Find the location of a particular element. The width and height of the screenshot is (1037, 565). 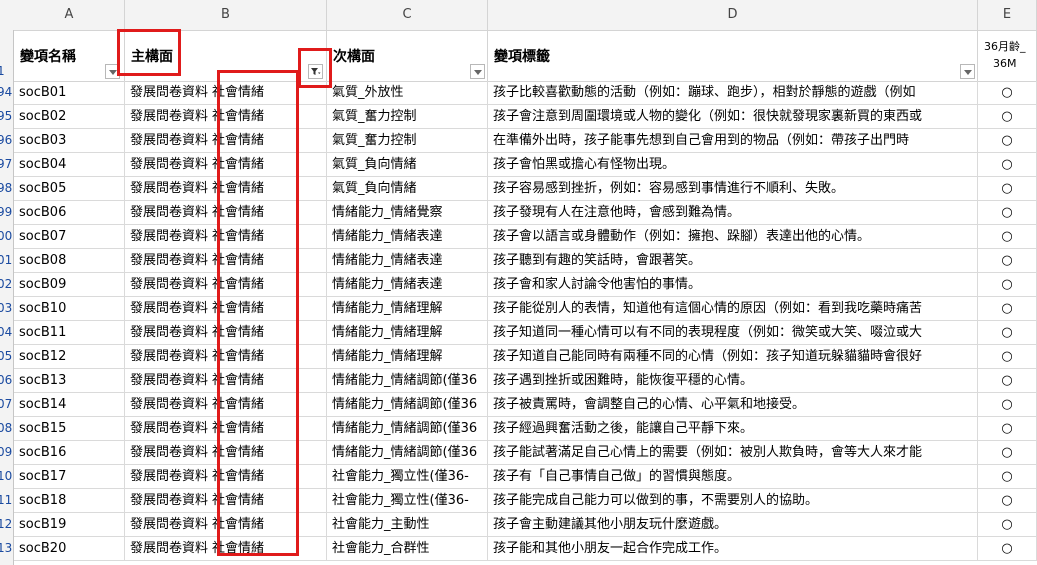

row-number: 04 is located at coordinates (6, 332).